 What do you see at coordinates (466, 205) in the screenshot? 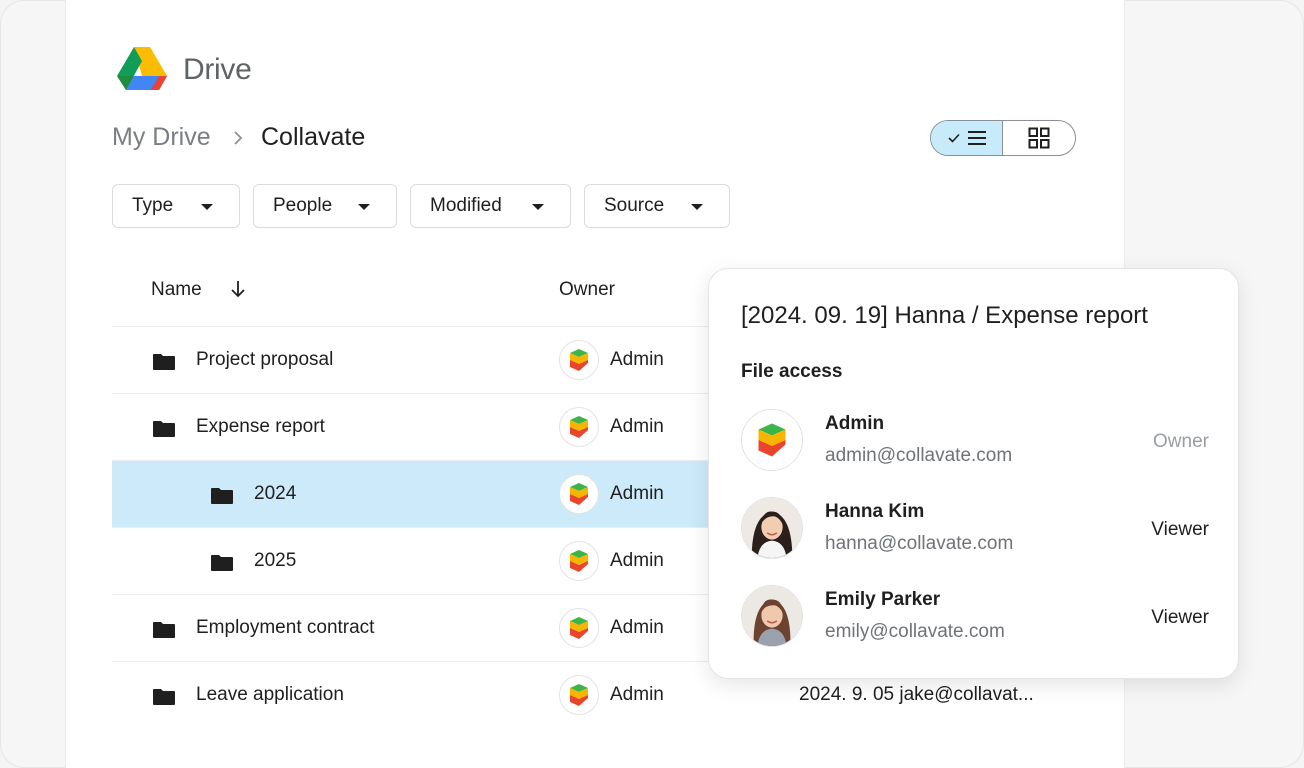
I see `filter-modified-label: Modified` at bounding box center [466, 205].